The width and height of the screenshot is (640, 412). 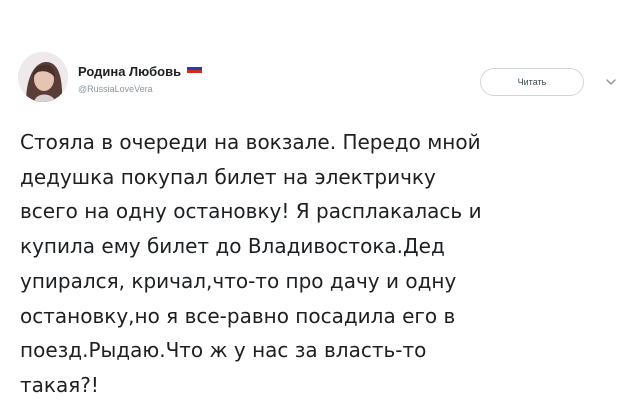 What do you see at coordinates (59, 384) in the screenshot?
I see `tweet-text-line: такая?!` at bounding box center [59, 384].